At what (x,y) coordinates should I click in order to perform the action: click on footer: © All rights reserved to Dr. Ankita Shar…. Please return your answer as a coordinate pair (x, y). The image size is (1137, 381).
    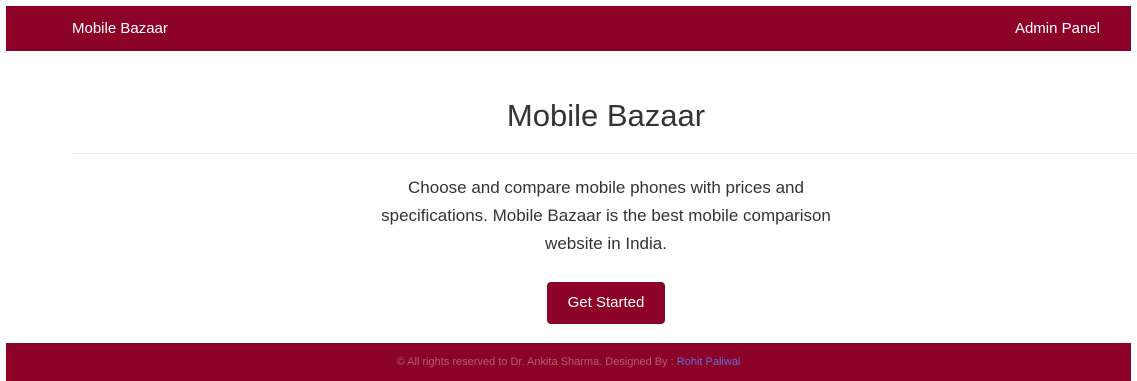
    Looking at the image, I should click on (568, 362).